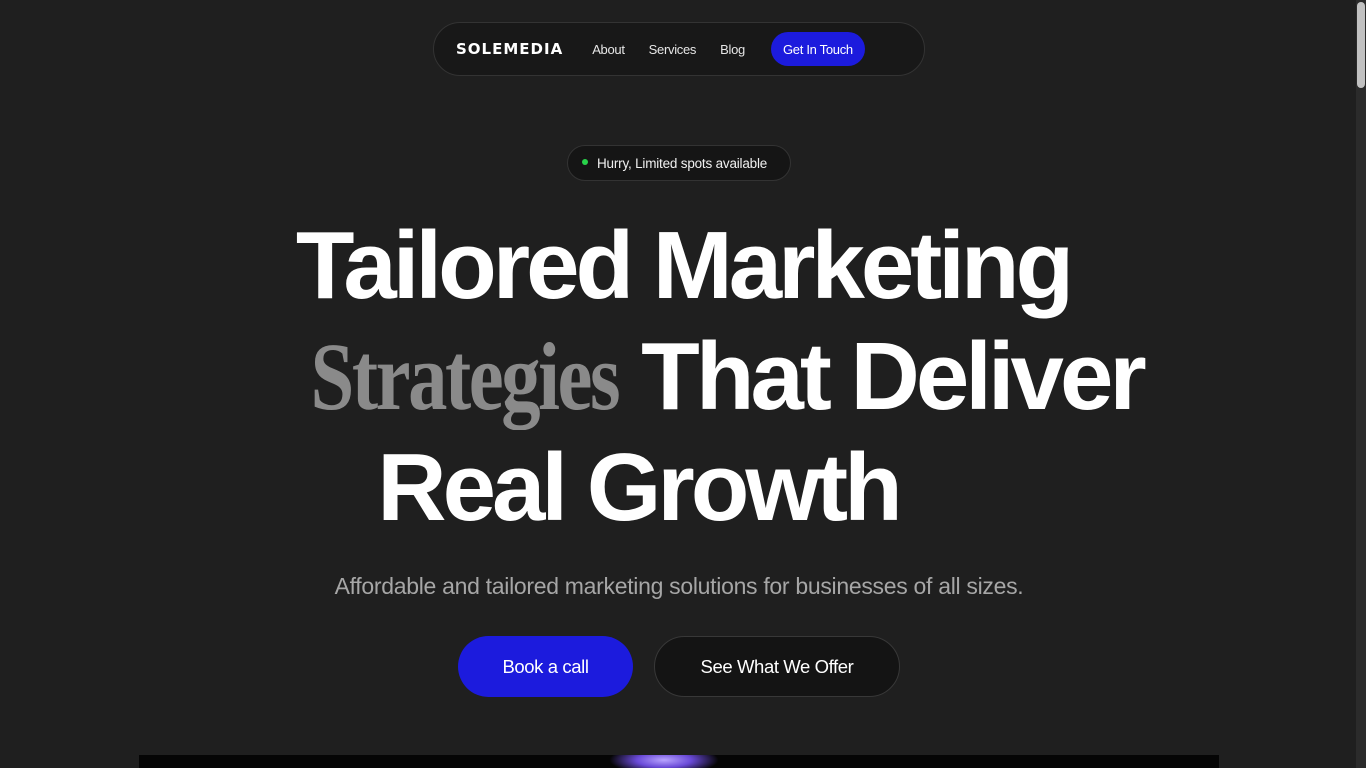 Image resolution: width=1366 pixels, height=768 pixels. What do you see at coordinates (684, 265) in the screenshot?
I see `headline-line-1: Tailored Marketing` at bounding box center [684, 265].